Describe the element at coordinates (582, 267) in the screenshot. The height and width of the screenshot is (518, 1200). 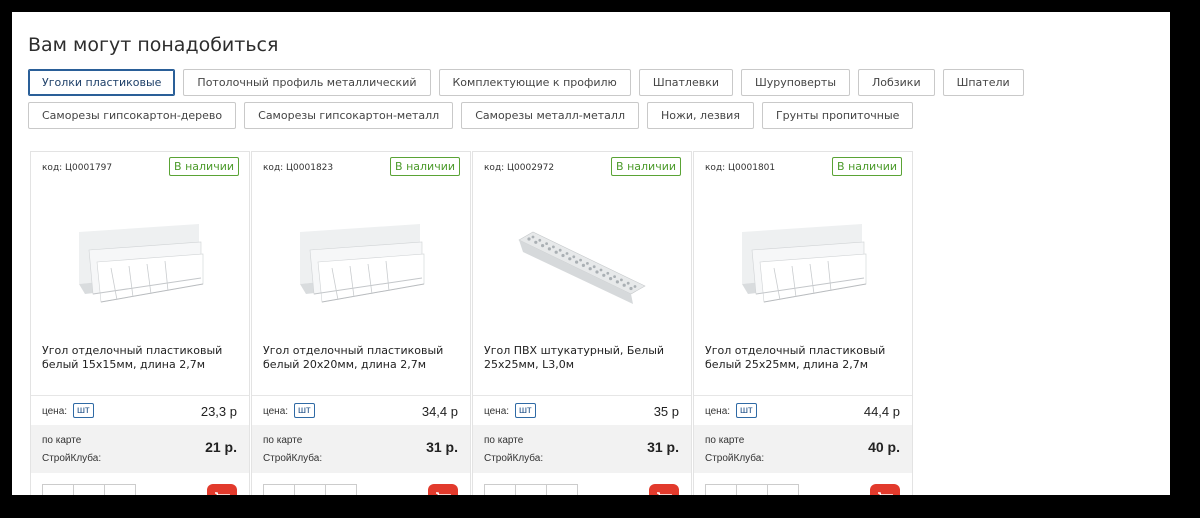
I see `perforated-corner-illustration` at that location.